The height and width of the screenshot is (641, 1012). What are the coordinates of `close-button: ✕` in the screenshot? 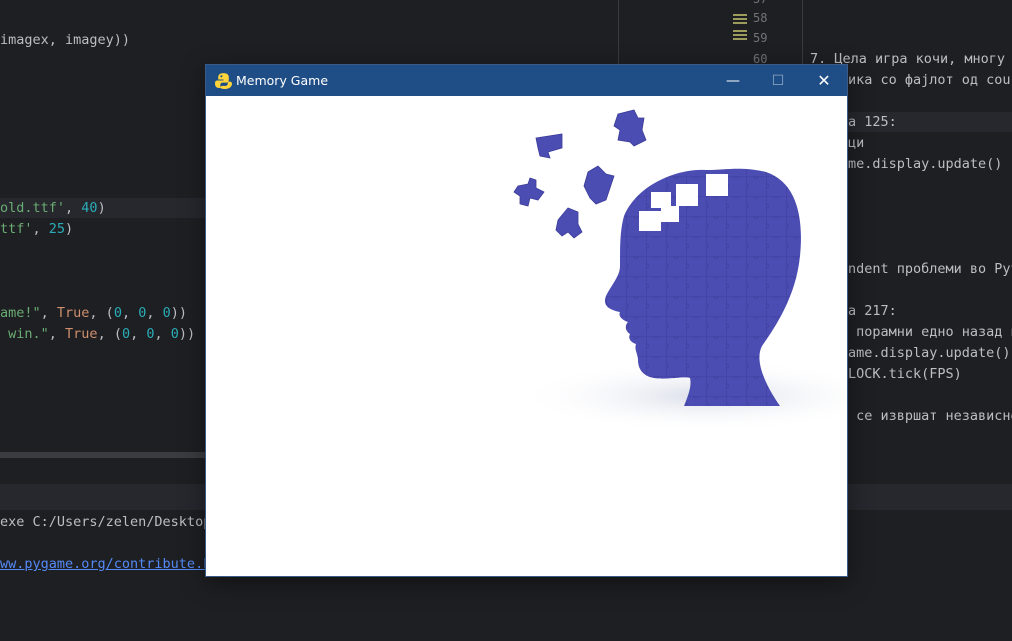 It's located at (824, 80).